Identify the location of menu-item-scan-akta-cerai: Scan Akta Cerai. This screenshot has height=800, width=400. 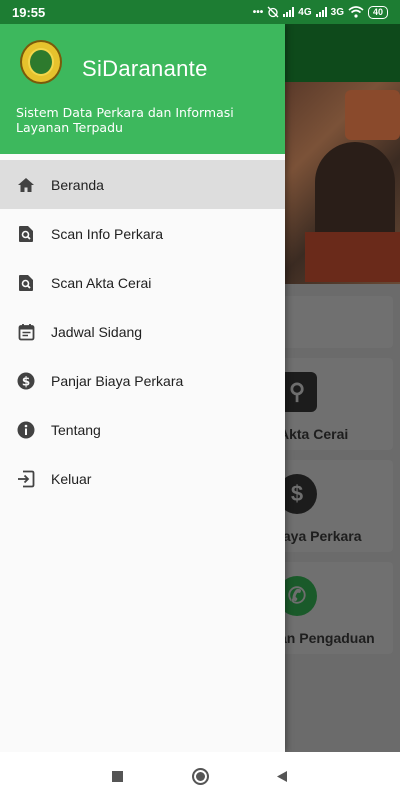
(142, 282).